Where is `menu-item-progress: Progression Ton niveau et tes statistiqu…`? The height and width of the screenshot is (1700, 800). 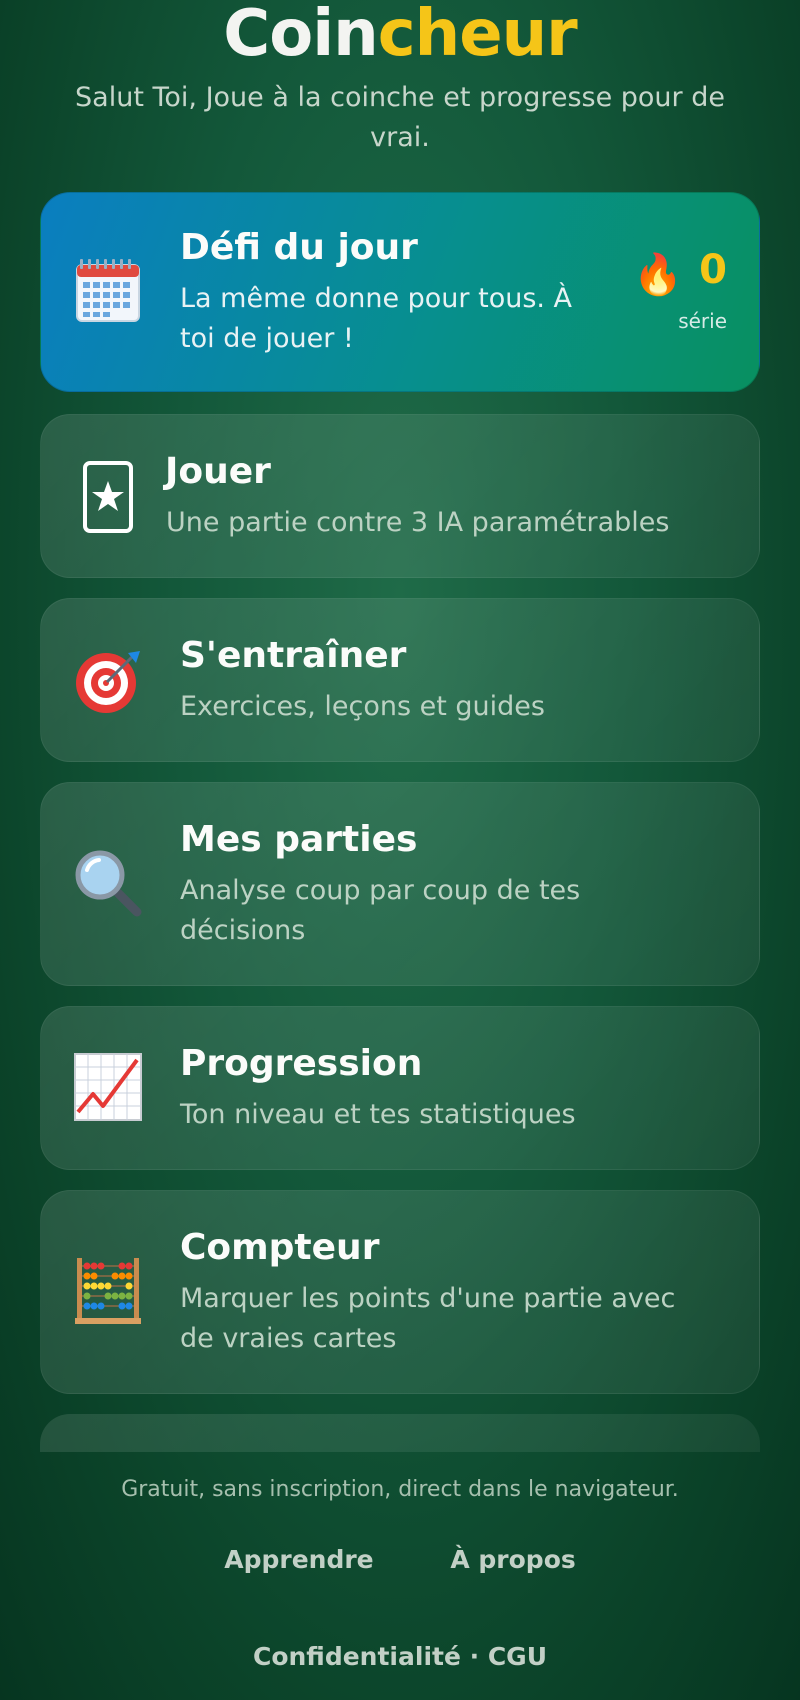 menu-item-progress: Progression Ton niveau et tes statistiqu… is located at coordinates (400, 1088).